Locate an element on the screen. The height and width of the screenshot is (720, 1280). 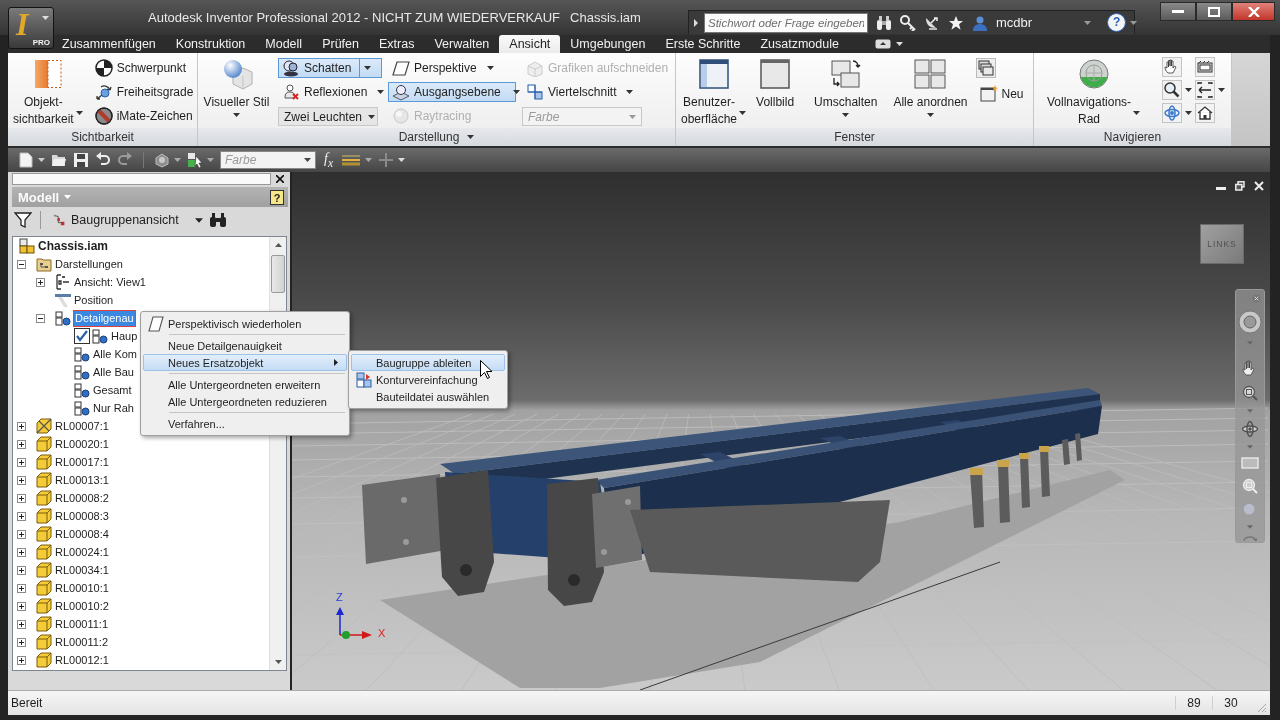
reflections-button: Reflexionen is located at coordinates (330, 92).